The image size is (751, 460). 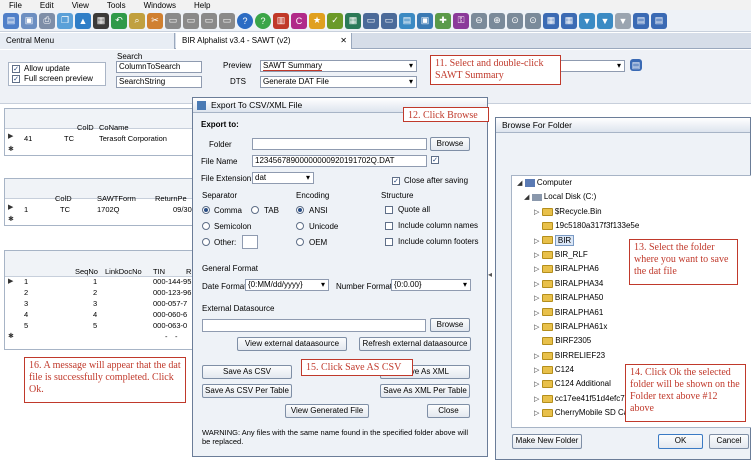 I want to click on include-col-names-checkbox, so click(x=389, y=226).